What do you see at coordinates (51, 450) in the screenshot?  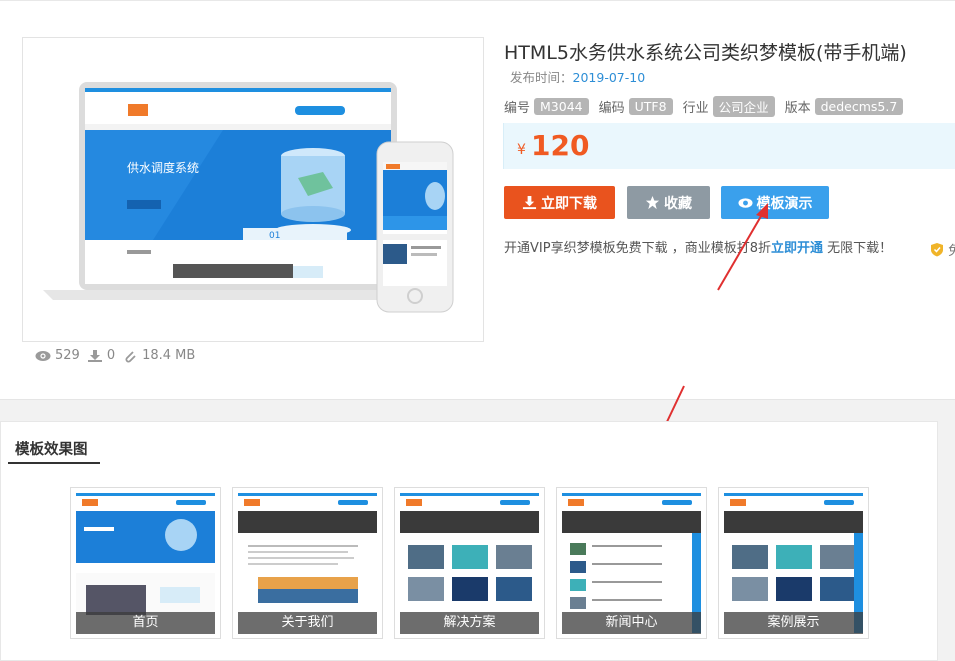 I see `gallery-title: 模板效果图` at bounding box center [51, 450].